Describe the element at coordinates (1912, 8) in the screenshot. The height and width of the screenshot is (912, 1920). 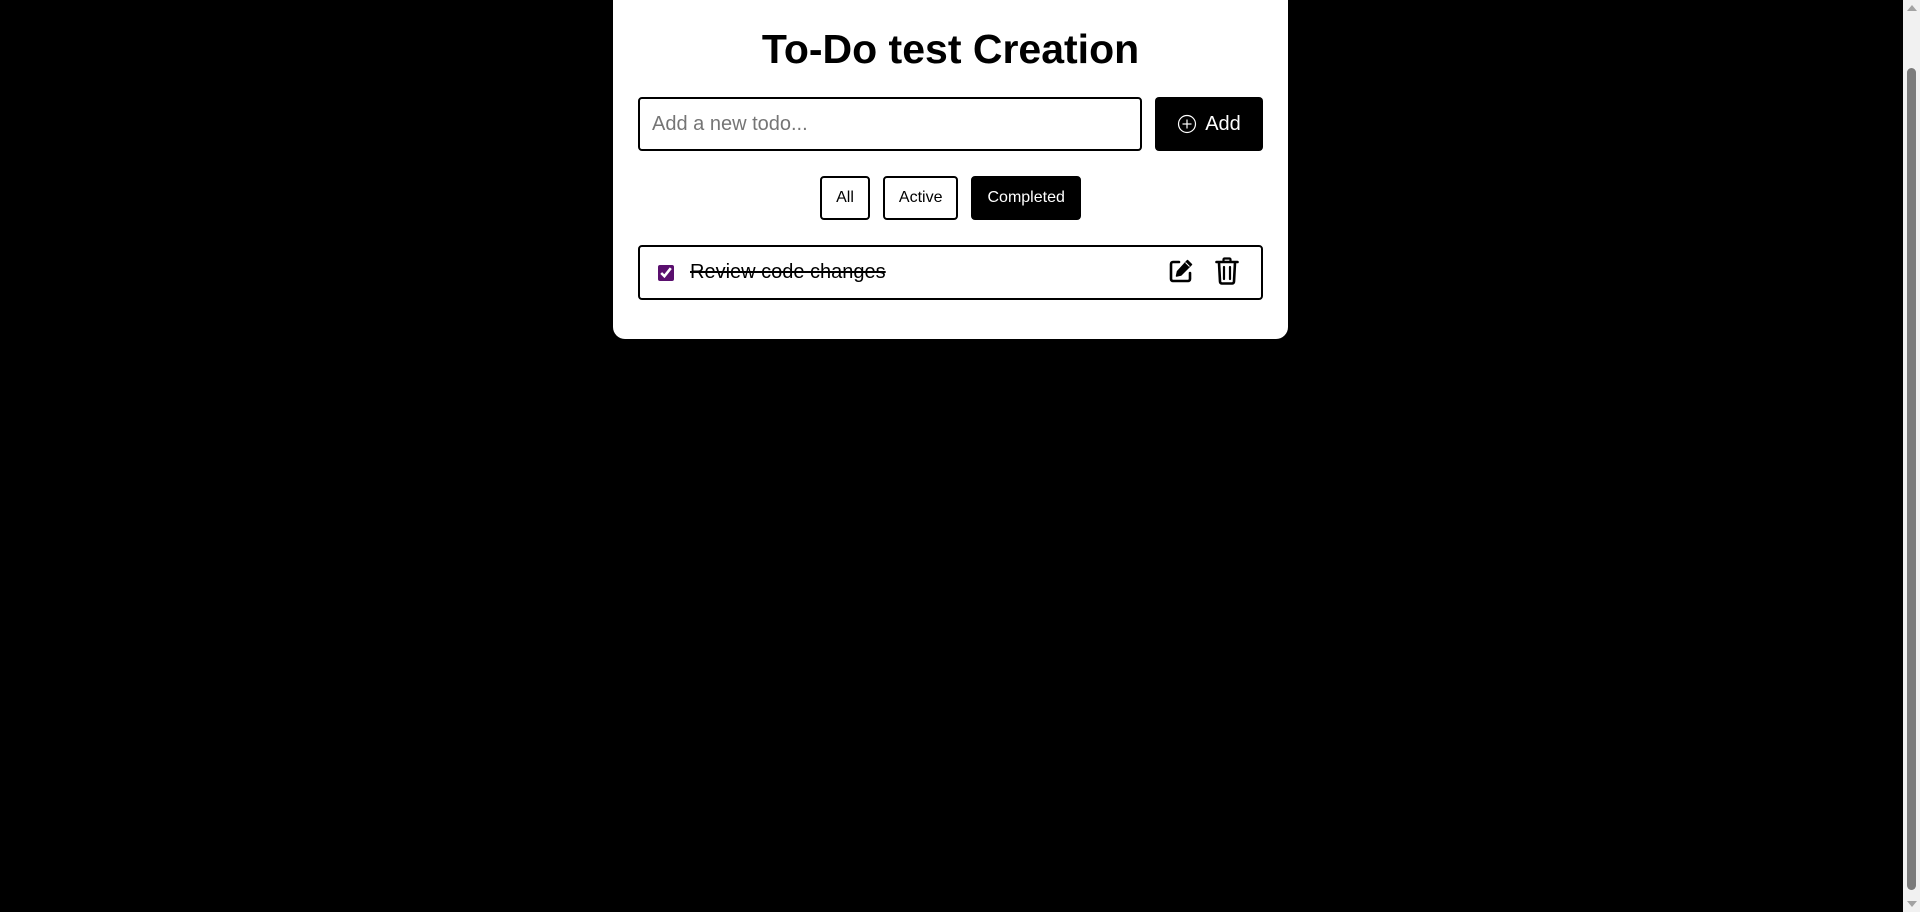
I see `scroll-up-icon` at that location.